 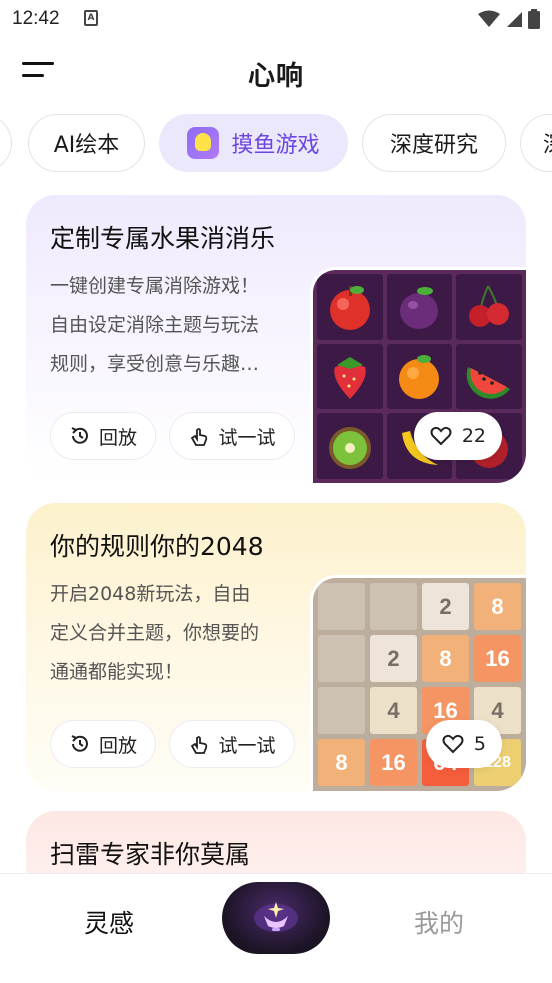 I want to click on card-description: 开启2048新玩法，自由 定义合并主题，你想要的 通通都能实现！, so click(x=176, y=633).